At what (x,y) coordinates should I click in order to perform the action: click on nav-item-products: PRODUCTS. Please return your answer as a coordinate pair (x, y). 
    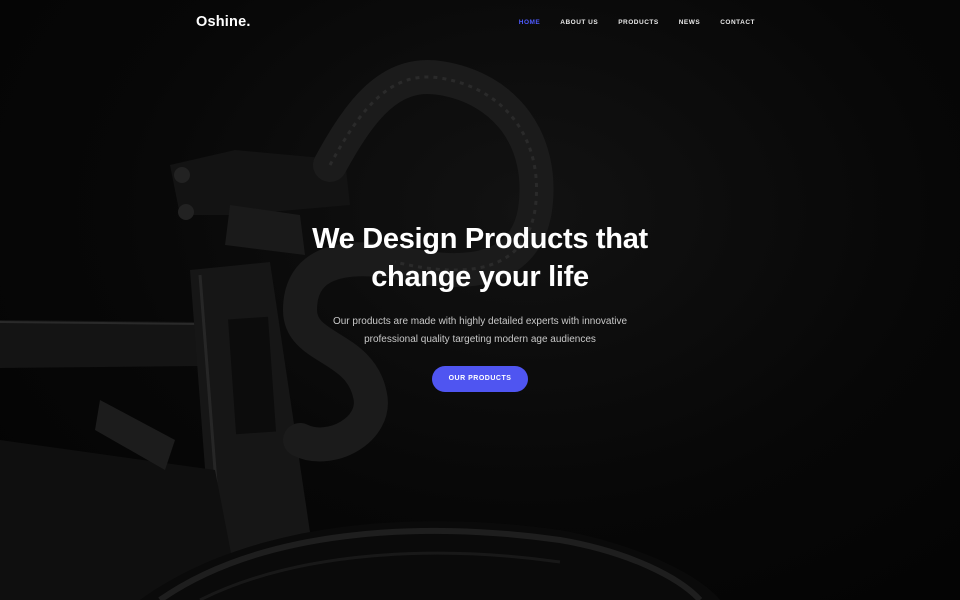
    Looking at the image, I should click on (638, 22).